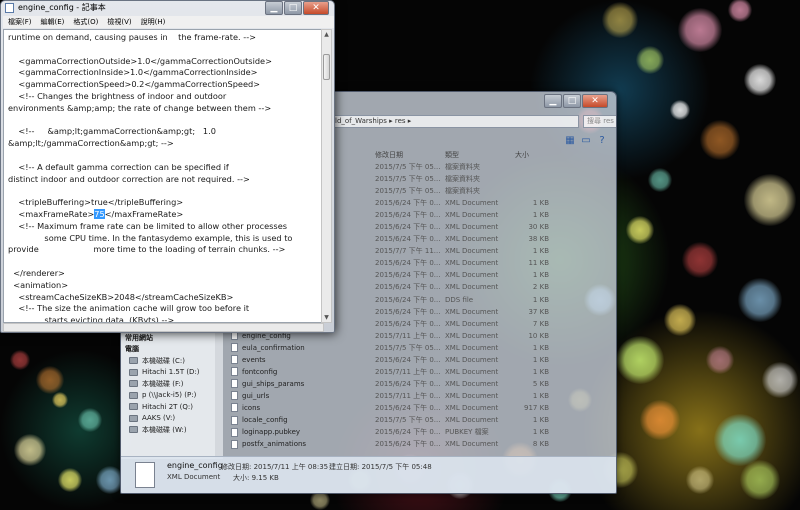  I want to click on nav-item: Hitachi 2T (Q:), so click(172, 407).